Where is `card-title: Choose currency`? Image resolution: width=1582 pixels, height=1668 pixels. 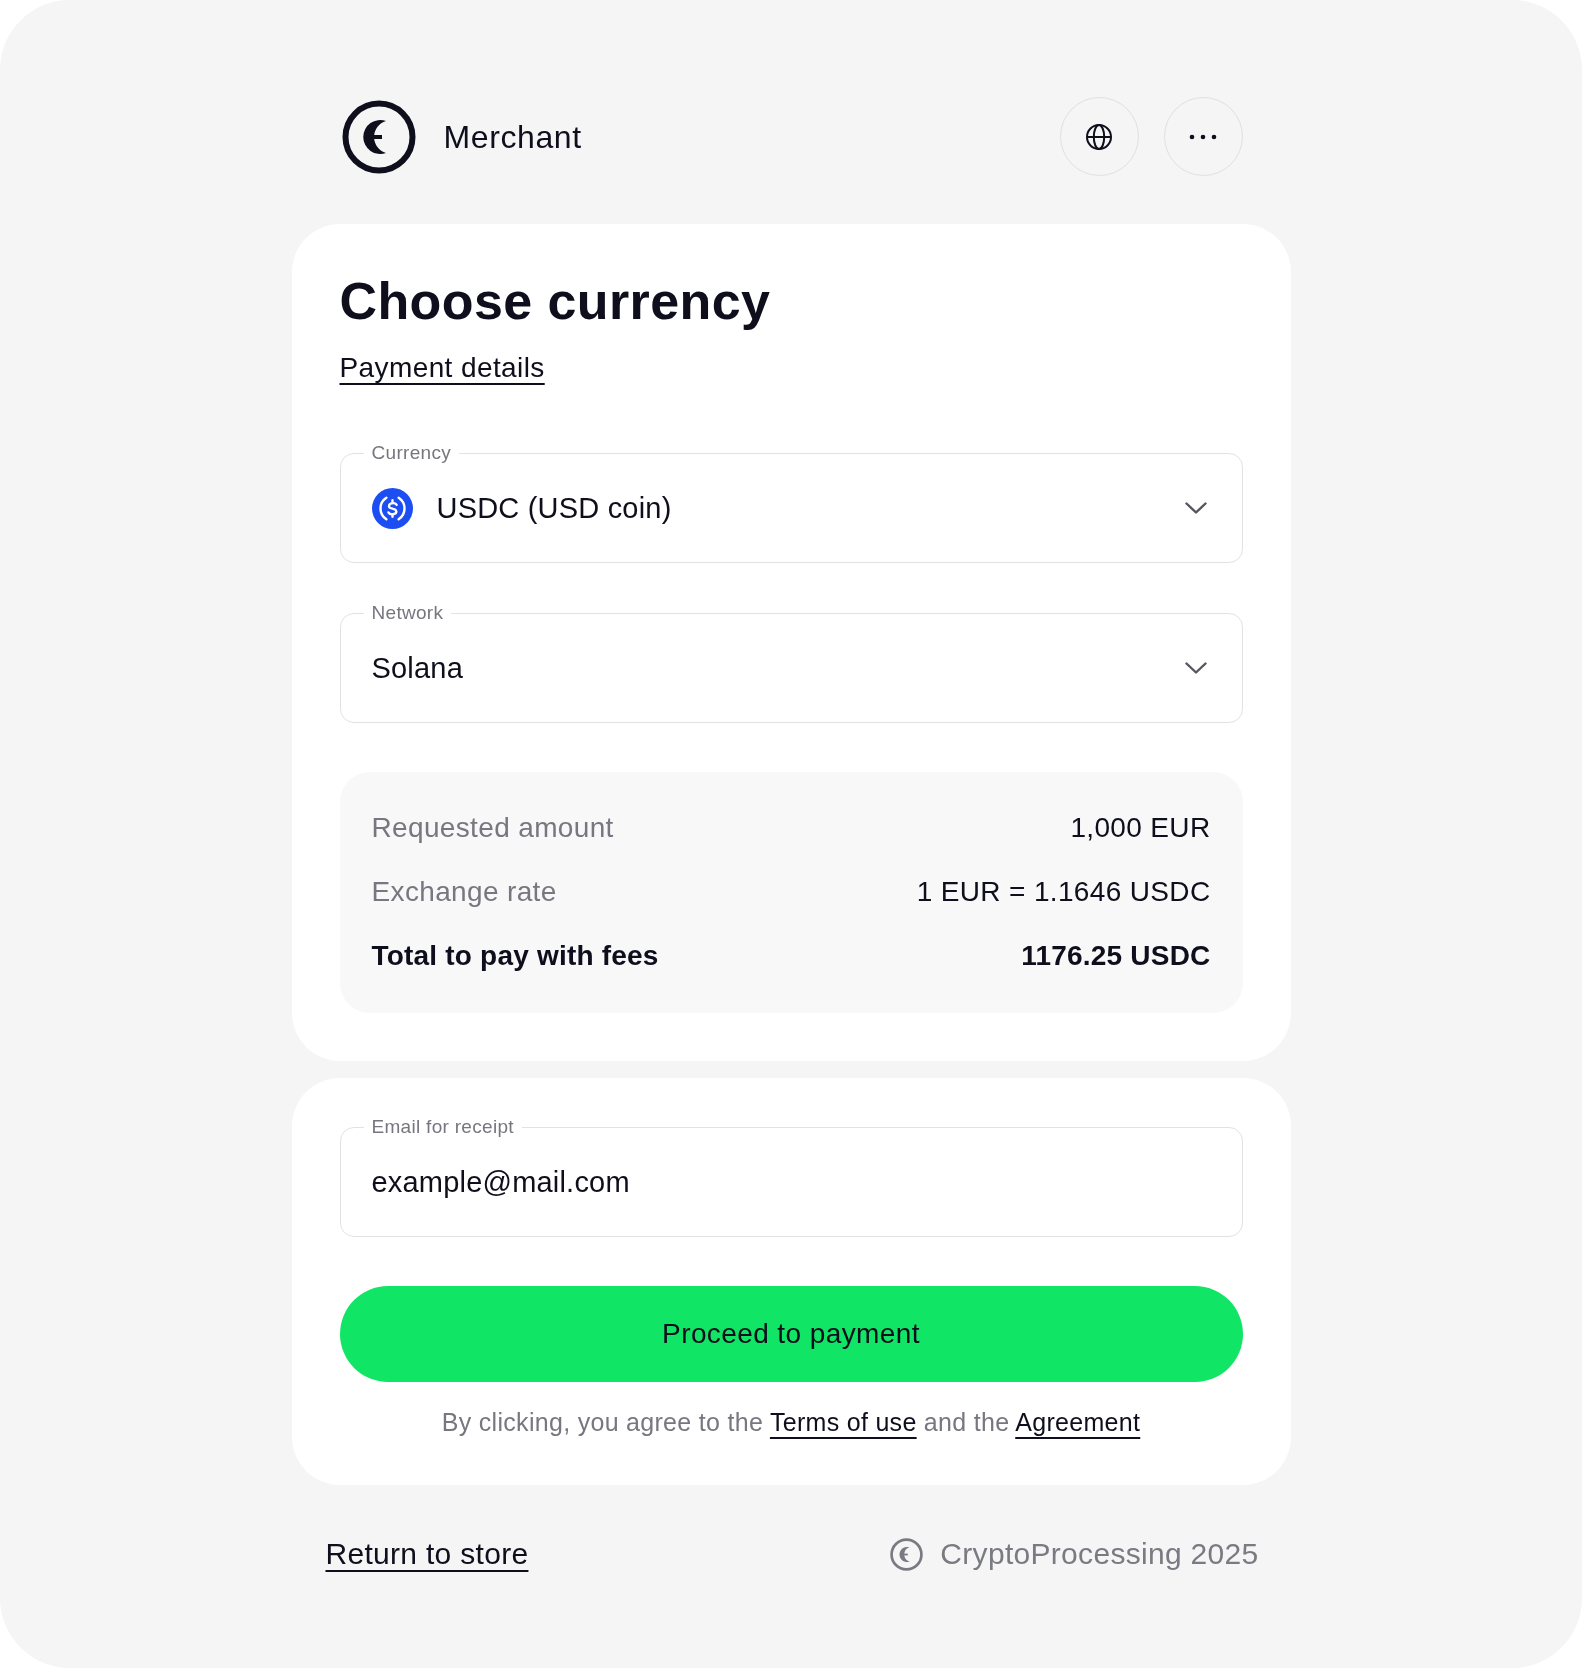 card-title: Choose currency is located at coordinates (555, 301).